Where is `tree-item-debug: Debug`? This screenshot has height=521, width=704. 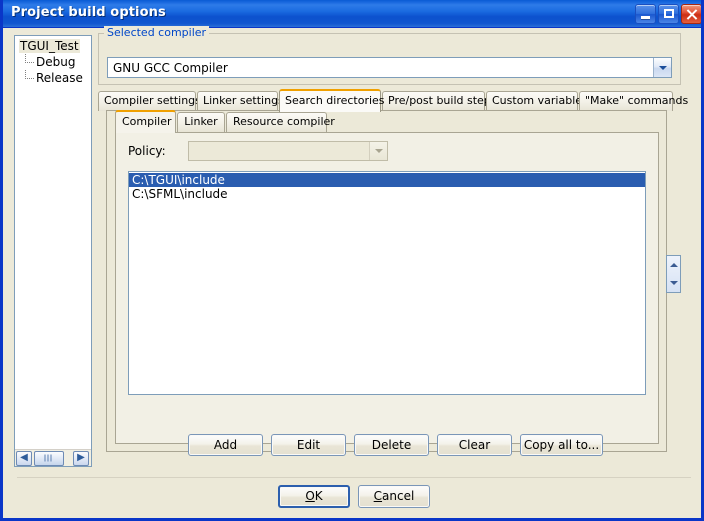
tree-item-debug: Debug is located at coordinates (53, 62).